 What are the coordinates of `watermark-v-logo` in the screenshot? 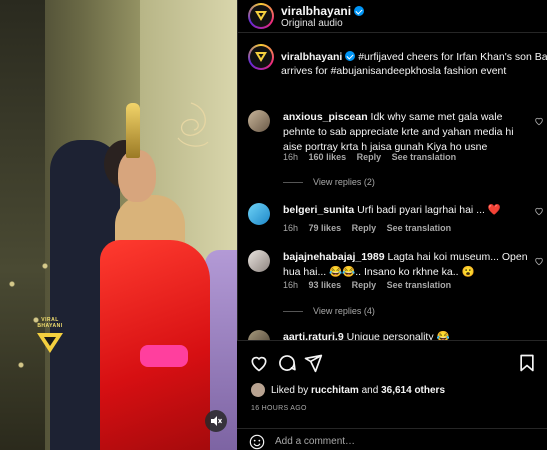 It's located at (50, 343).